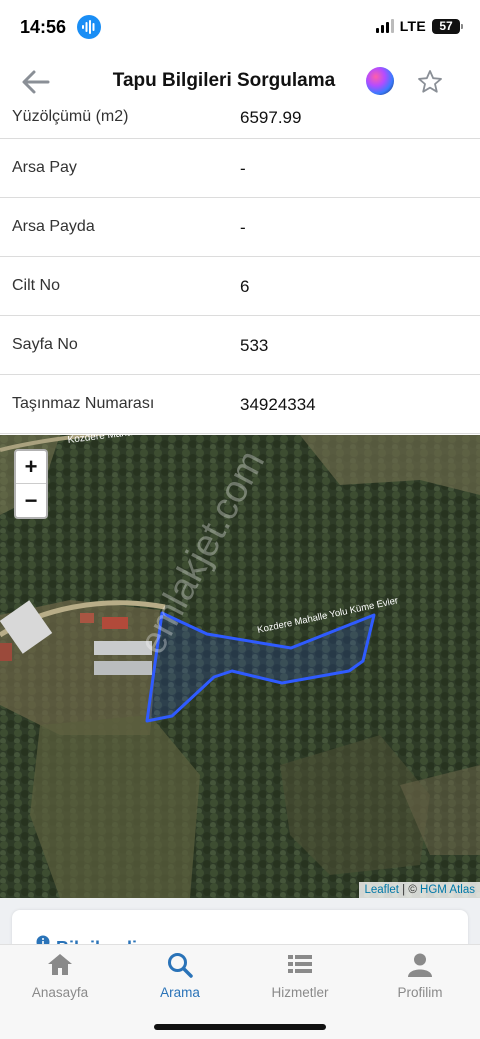  Describe the element at coordinates (420, 965) in the screenshot. I see `person-icon` at that location.